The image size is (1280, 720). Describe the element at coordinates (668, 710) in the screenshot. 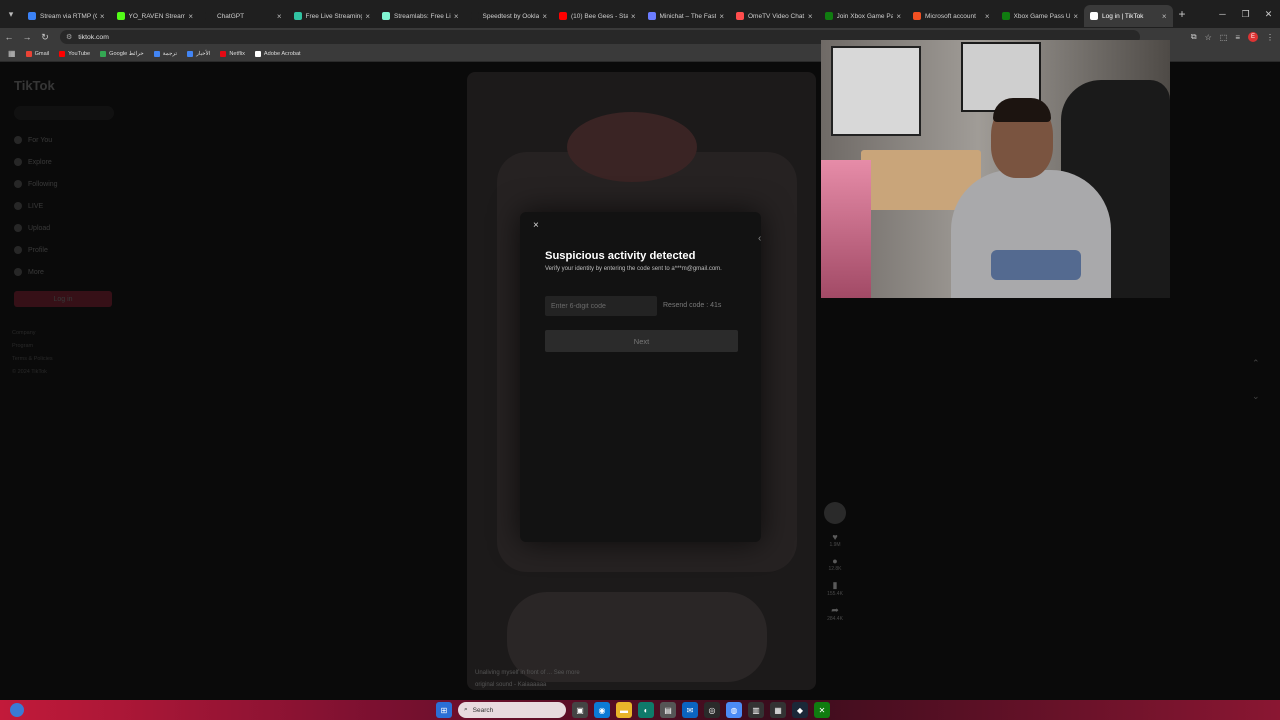

I see `store-icon: ▤` at that location.